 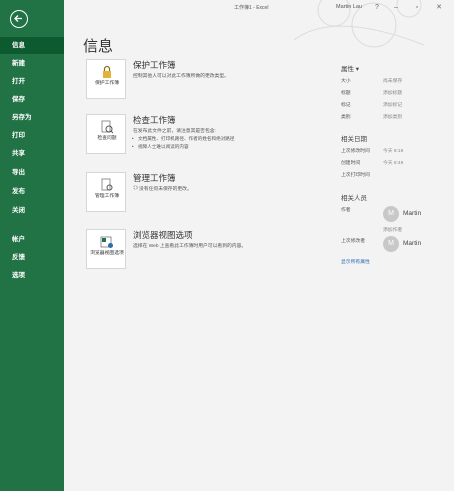 I want to click on tags-field: 添加标记, so click(x=392, y=104).